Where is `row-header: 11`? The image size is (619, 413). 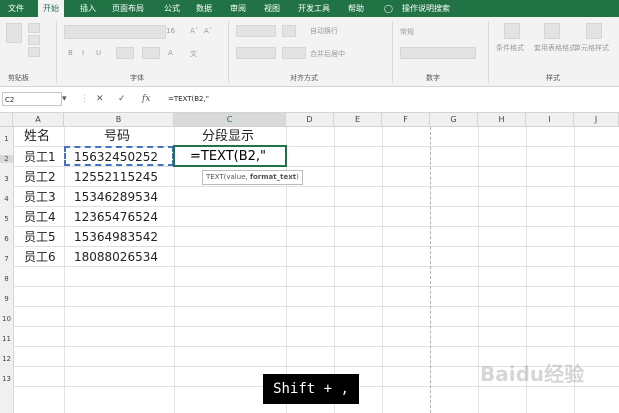 row-header: 11 is located at coordinates (6, 339).